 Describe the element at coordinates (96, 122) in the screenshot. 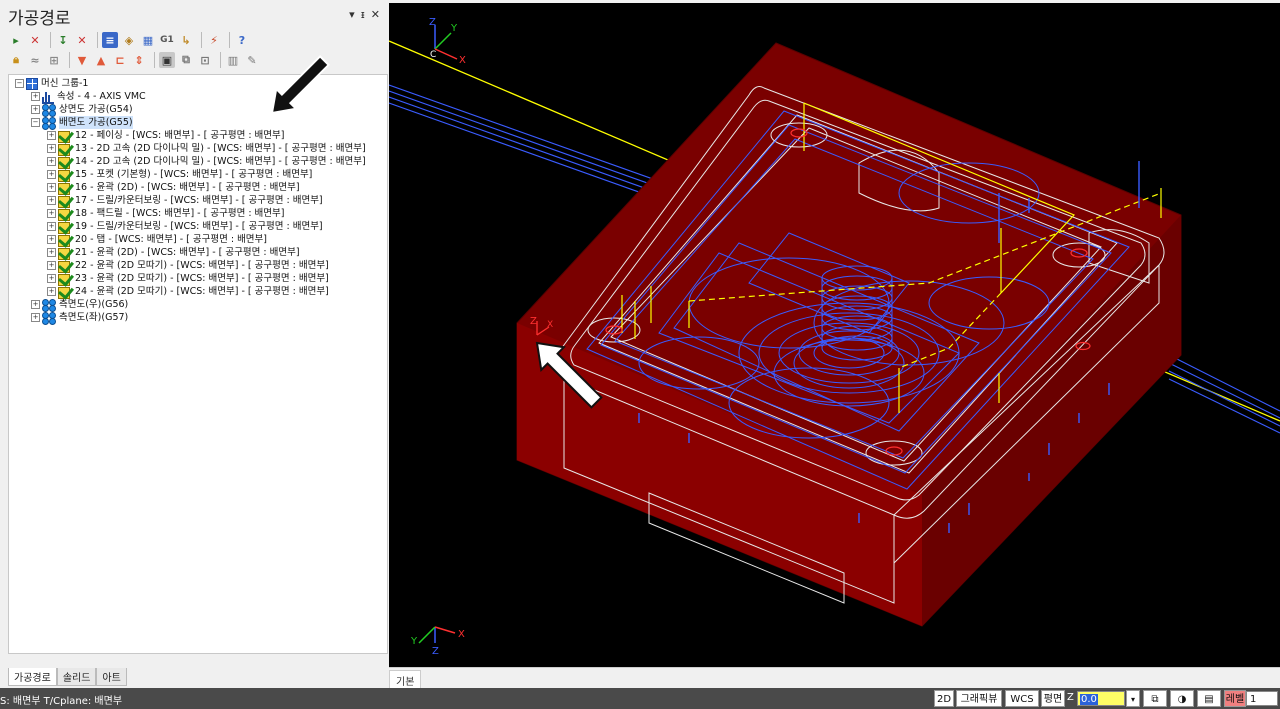

I see `plane-label-selected: 배면도 가공(G55)` at that location.